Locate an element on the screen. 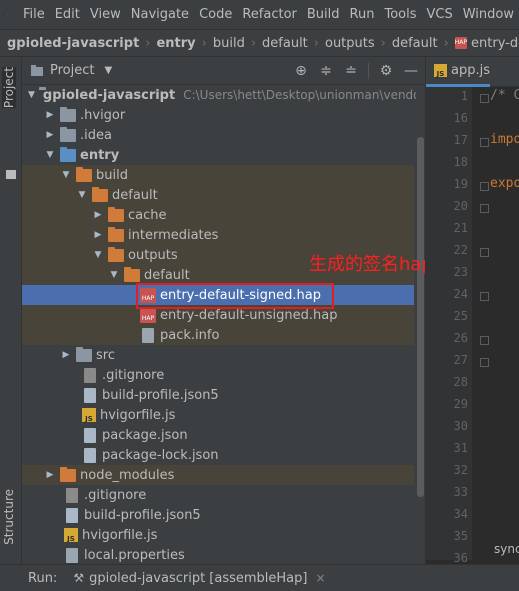 The width and height of the screenshot is (519, 591). menu-view: View is located at coordinates (105, 14).